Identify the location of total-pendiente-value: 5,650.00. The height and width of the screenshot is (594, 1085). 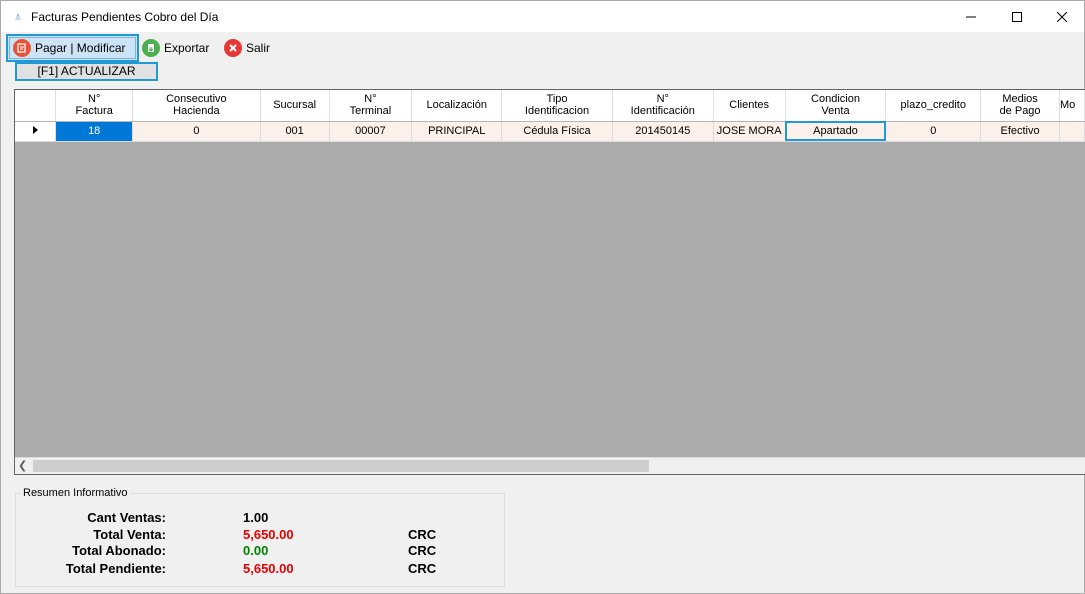
(268, 568).